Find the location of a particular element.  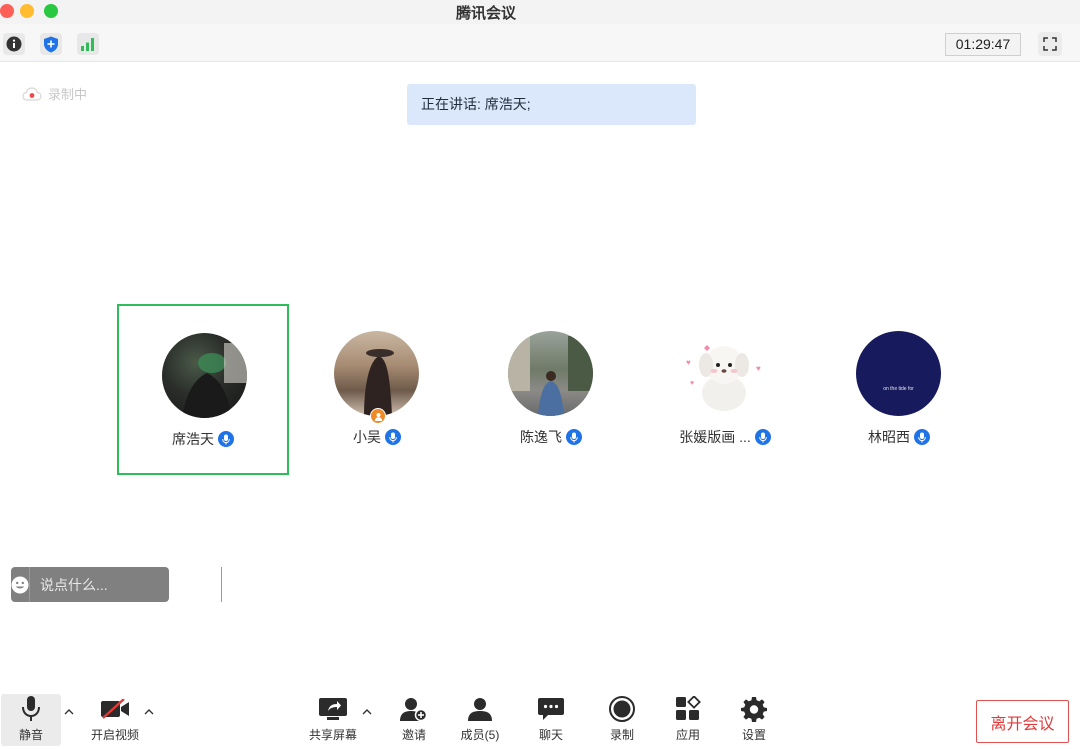

network-status-button is located at coordinates (88, 44).